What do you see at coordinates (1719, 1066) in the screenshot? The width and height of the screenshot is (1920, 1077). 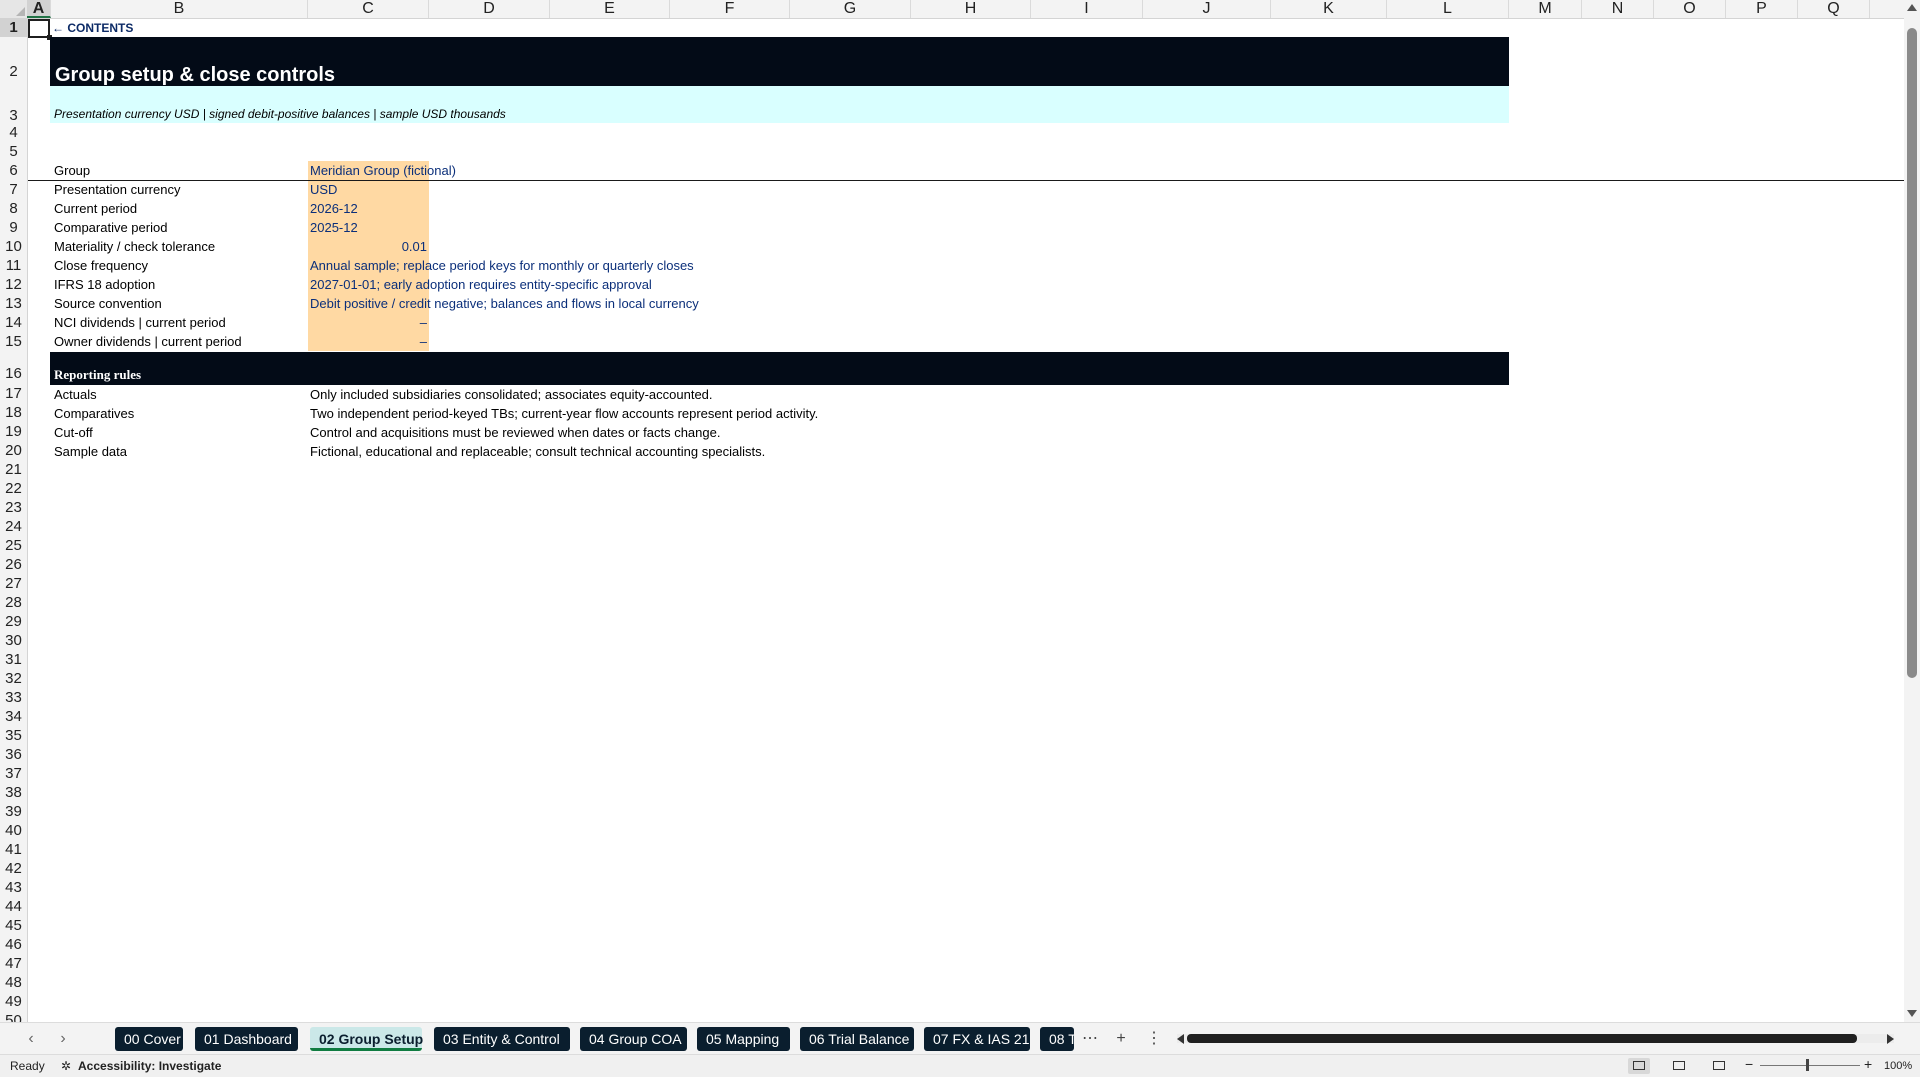 I see `page-break-button` at bounding box center [1719, 1066].